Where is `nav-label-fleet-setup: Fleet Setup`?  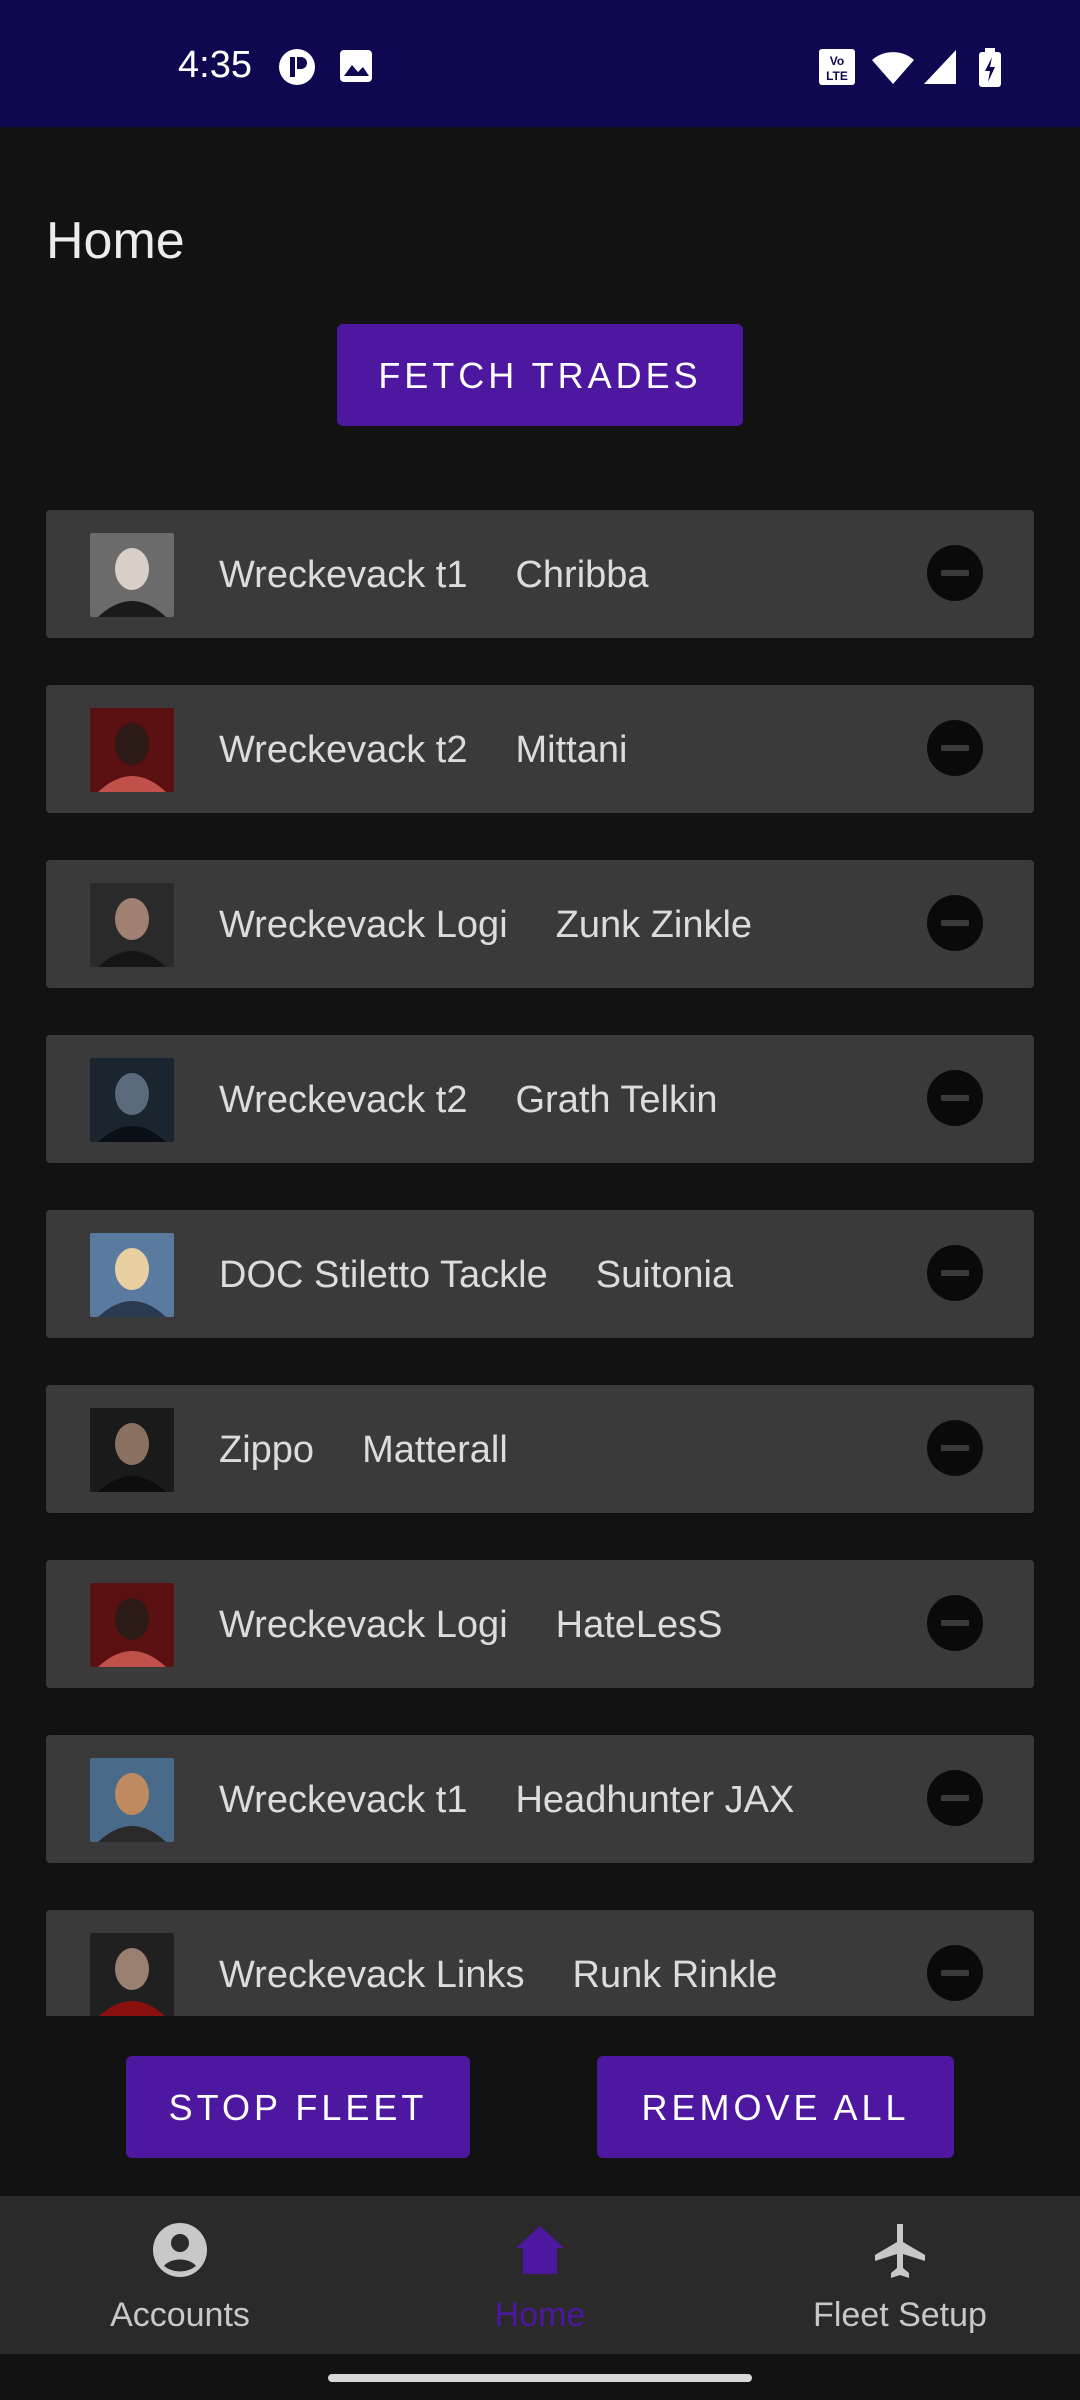 nav-label-fleet-setup: Fleet Setup is located at coordinates (900, 2315).